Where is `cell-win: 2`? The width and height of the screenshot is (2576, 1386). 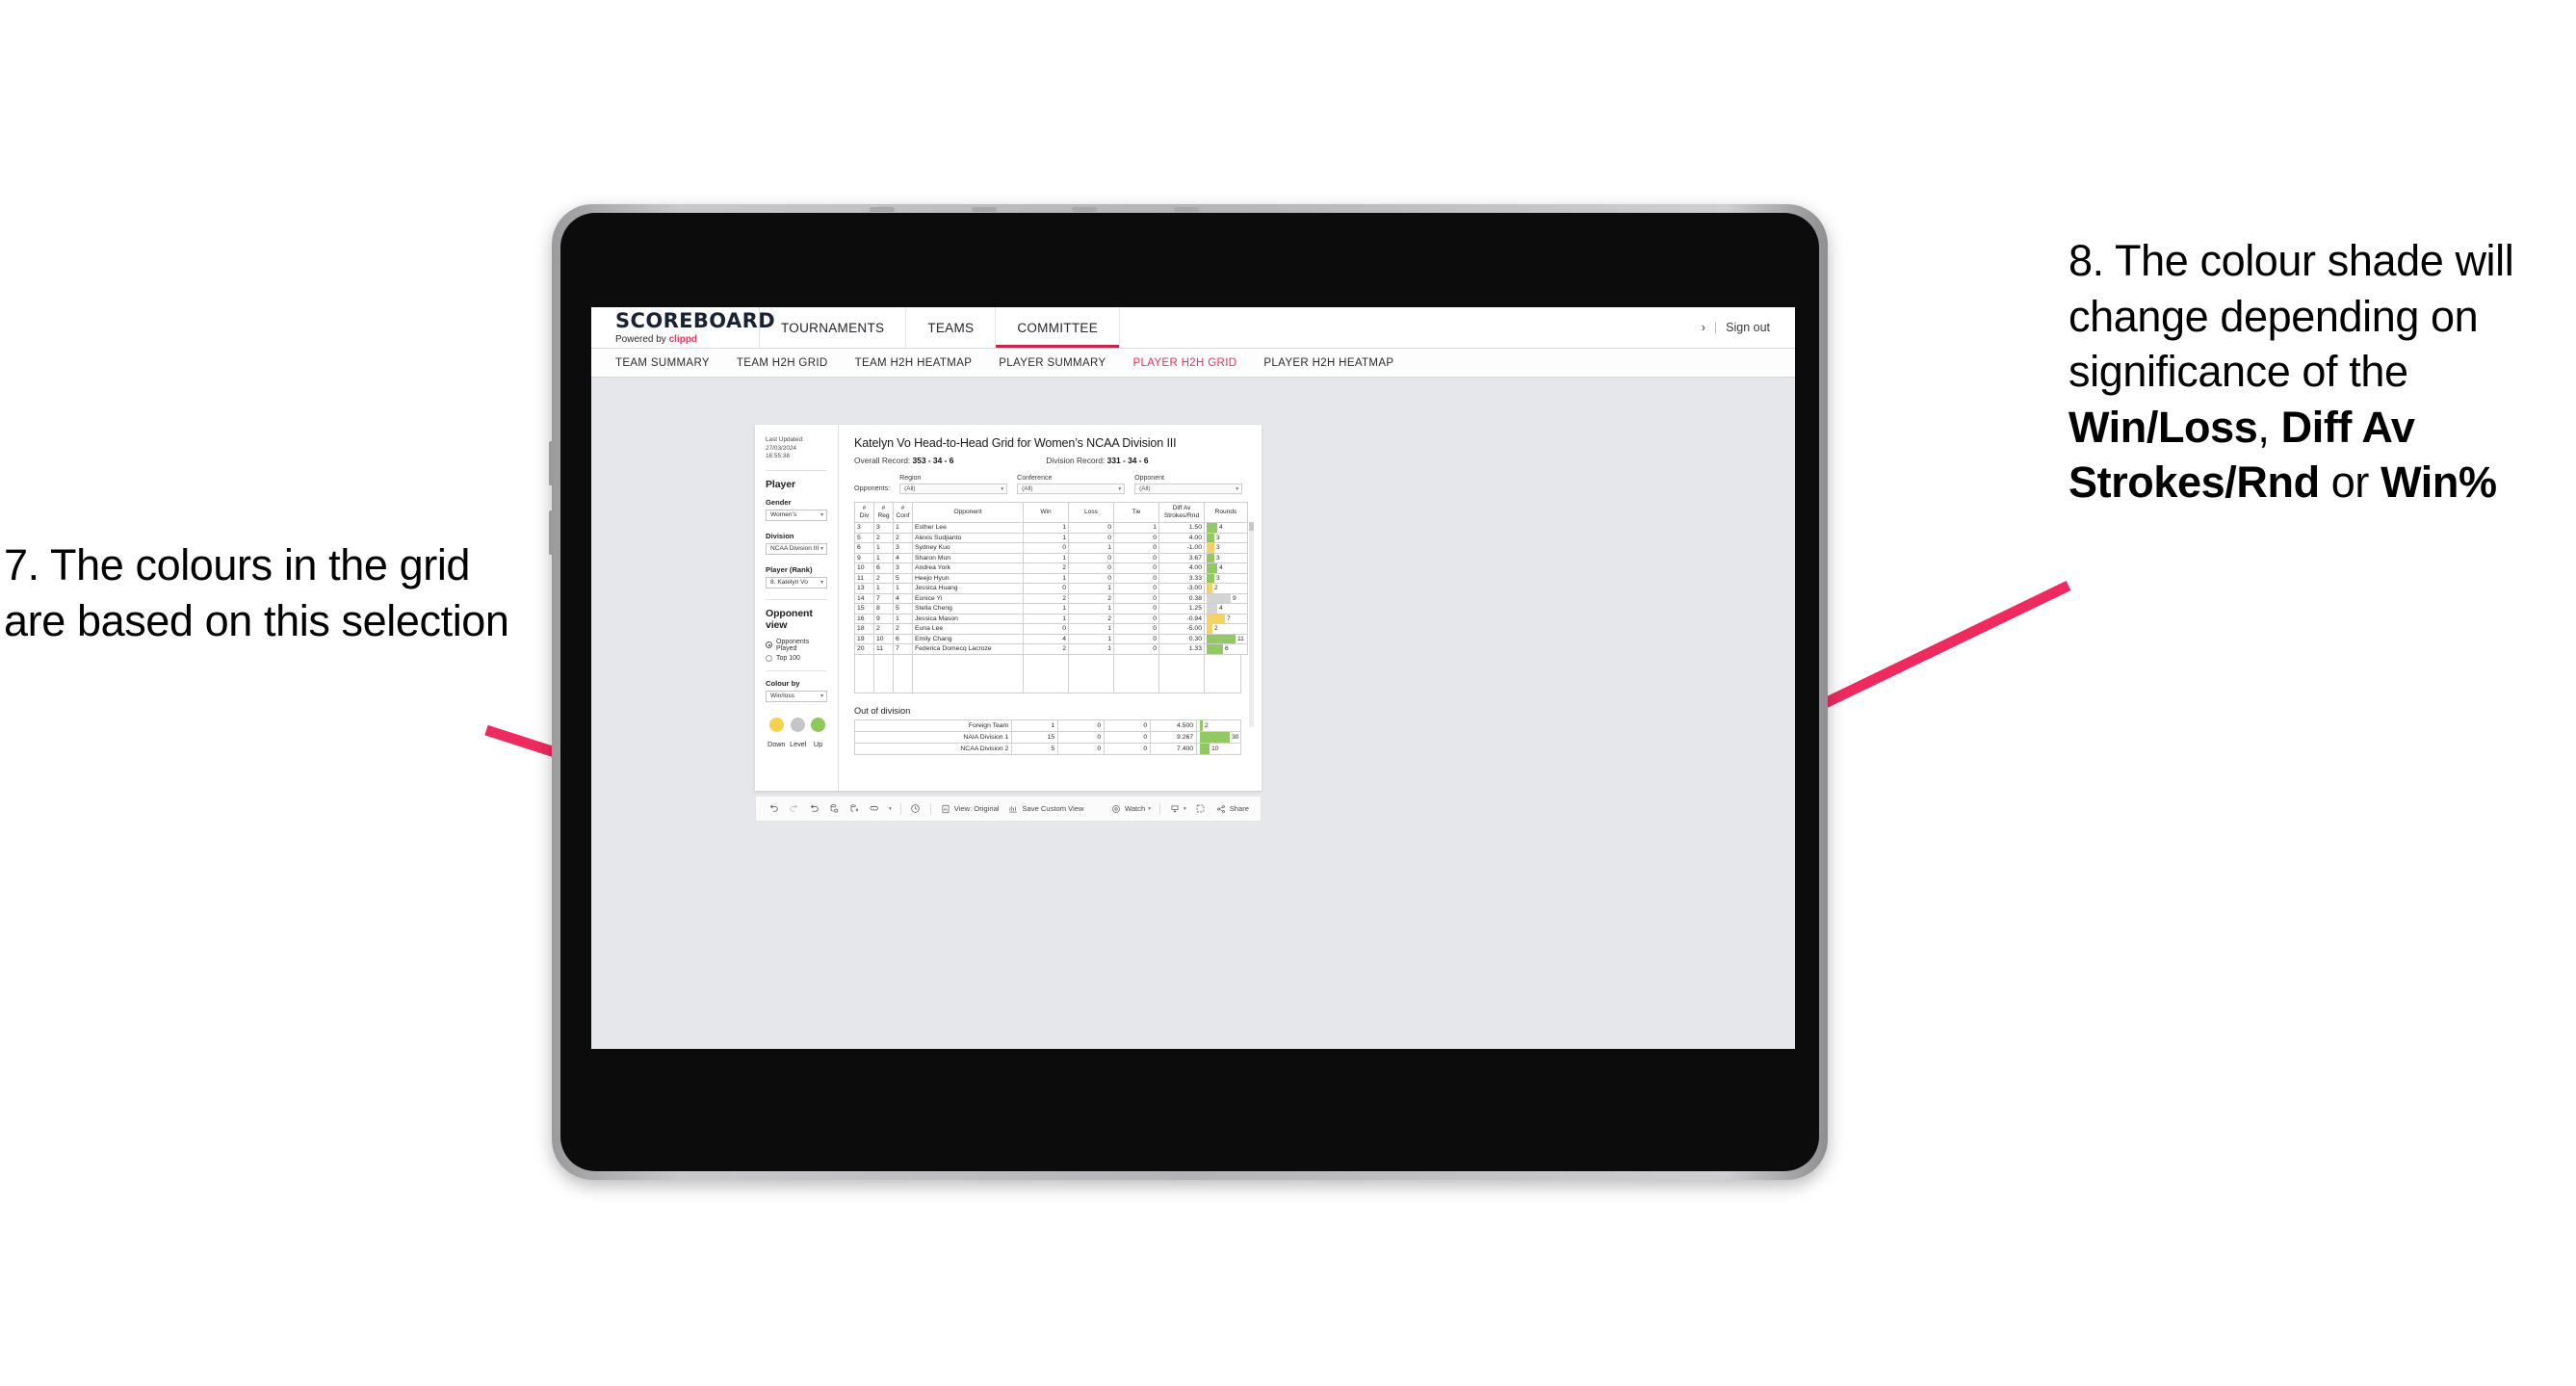 cell-win: 2 is located at coordinates (1046, 568).